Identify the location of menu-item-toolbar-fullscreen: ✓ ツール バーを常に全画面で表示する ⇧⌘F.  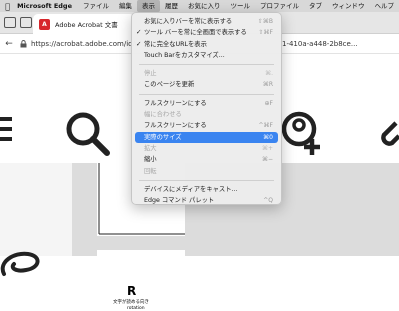
(206, 32).